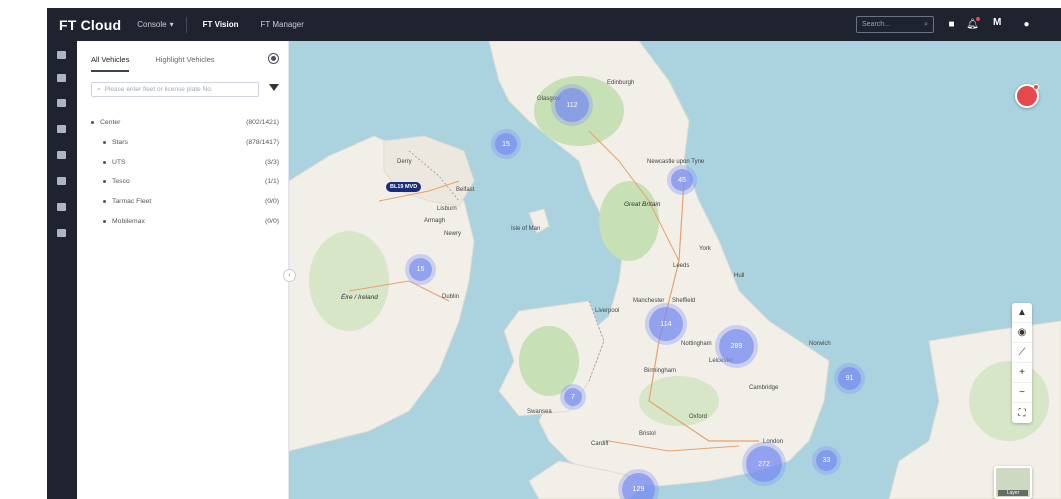 The width and height of the screenshot is (1061, 499). What do you see at coordinates (736, 346) in the screenshot?
I see `cluster-marker: 289` at bounding box center [736, 346].